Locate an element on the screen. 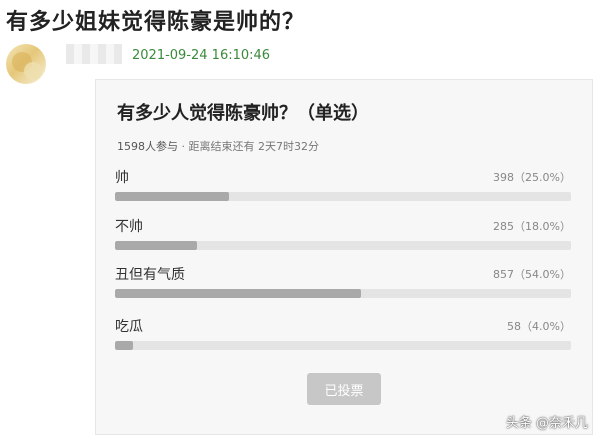 This screenshot has width=600, height=441. poll-title: 有多少人觉得陈豪帅？（单选） is located at coordinates (243, 113).